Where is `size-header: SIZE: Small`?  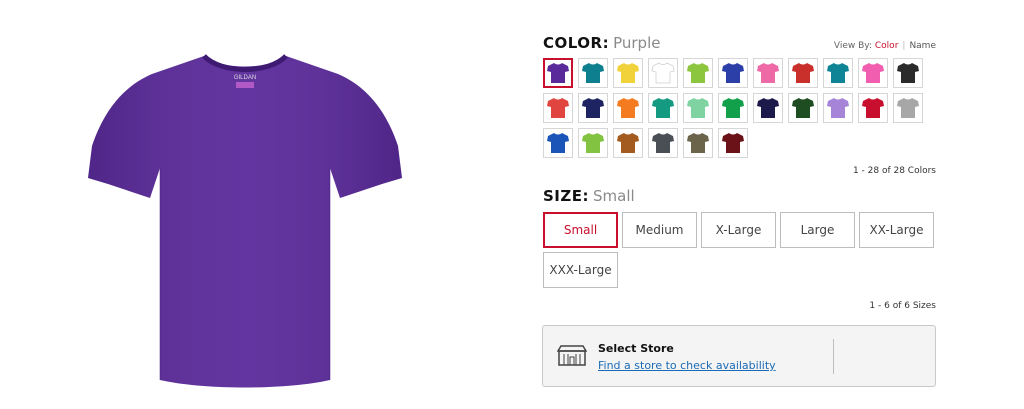
size-header: SIZE: Small is located at coordinates (739, 196).